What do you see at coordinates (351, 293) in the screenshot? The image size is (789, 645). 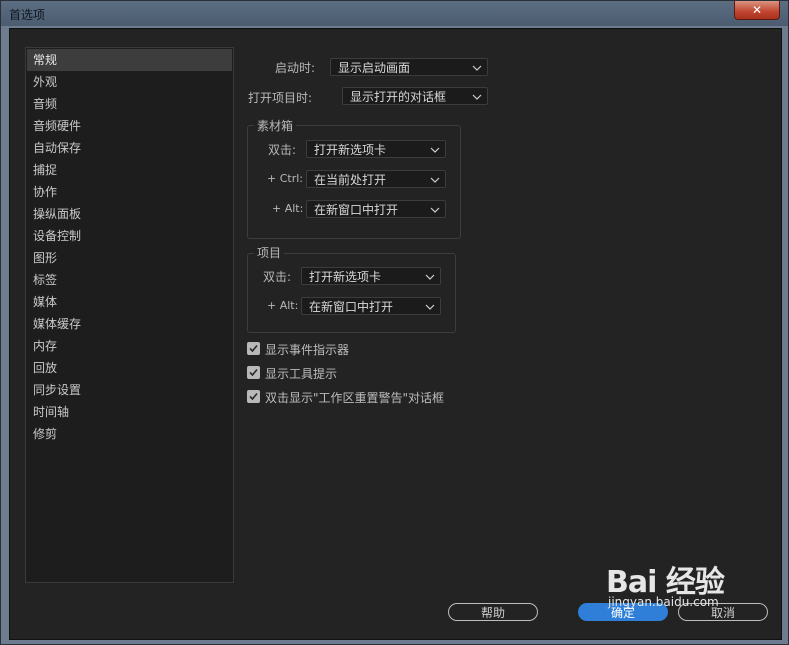 I see `project-group` at bounding box center [351, 293].